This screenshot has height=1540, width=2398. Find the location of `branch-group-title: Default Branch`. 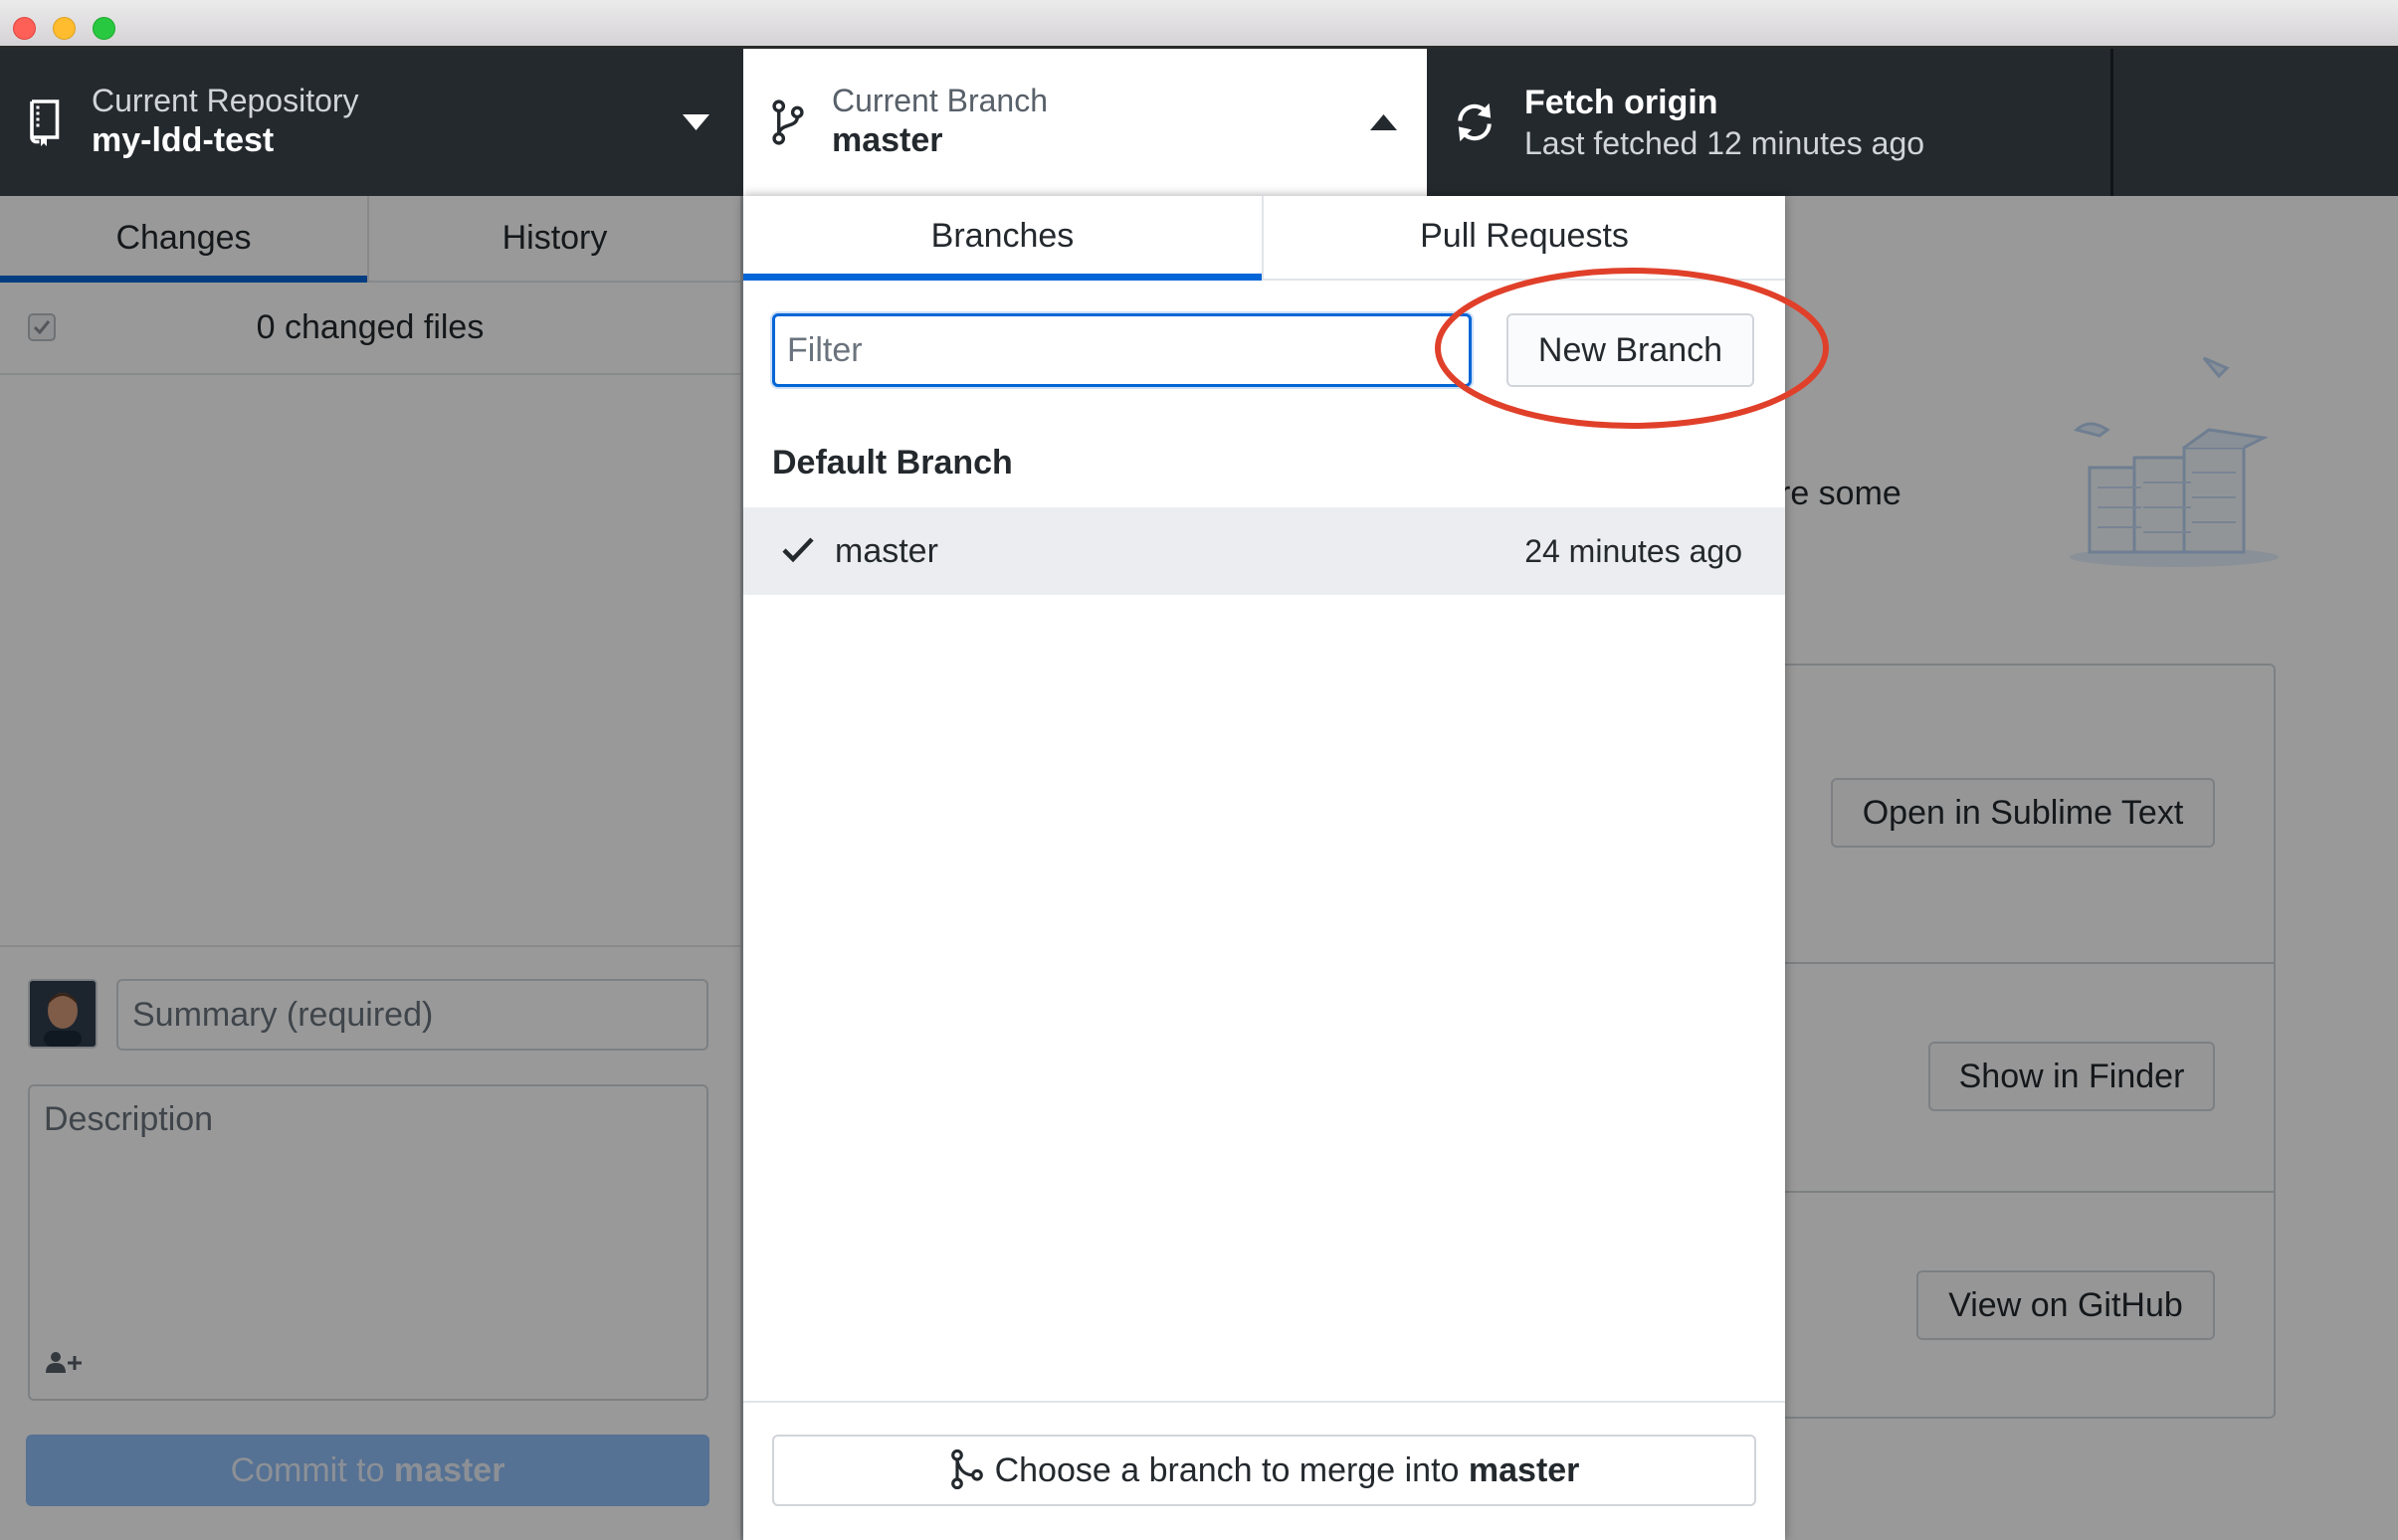

branch-group-title: Default Branch is located at coordinates (892, 462).